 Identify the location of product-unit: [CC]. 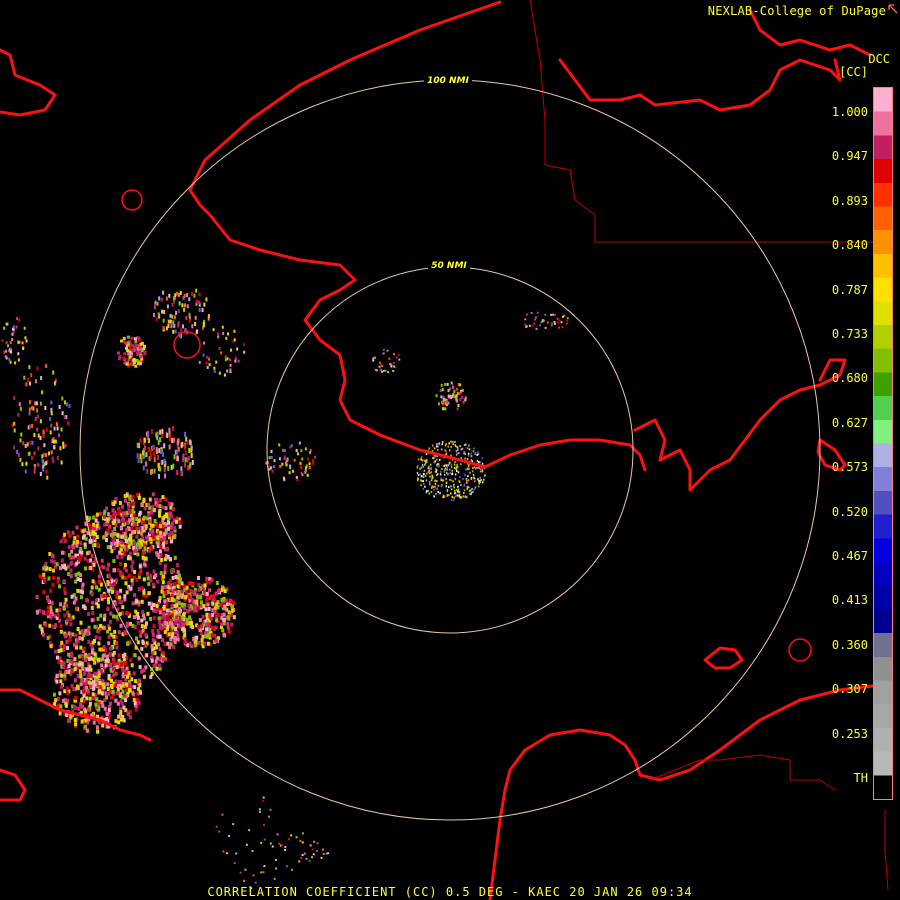
(853, 72).